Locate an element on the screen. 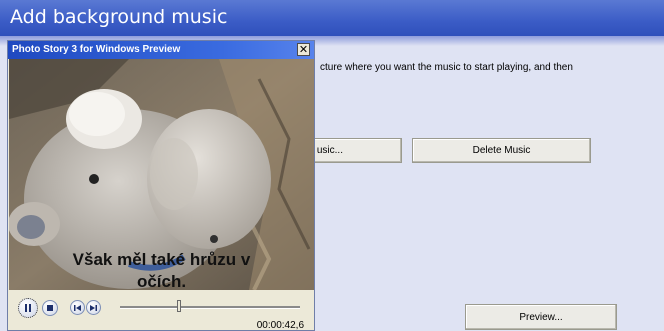 The width and height of the screenshot is (664, 331). photo-caption: Však měl také hrůzu v očích. is located at coordinates (161, 271).